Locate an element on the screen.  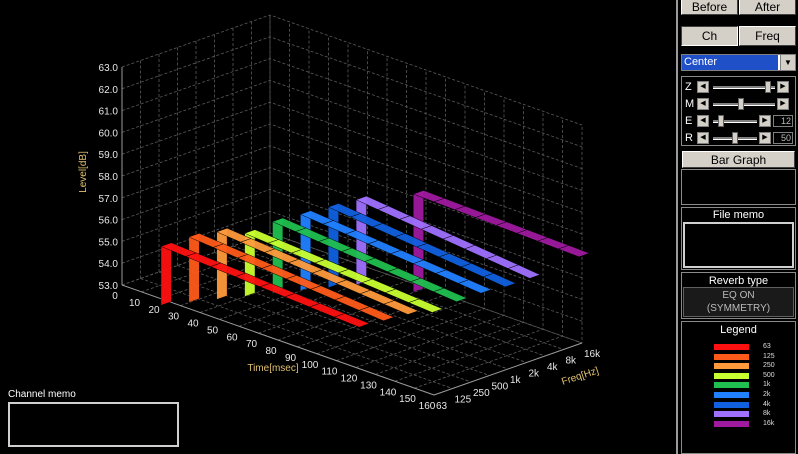
x-tick-label: 140 is located at coordinates (388, 392).